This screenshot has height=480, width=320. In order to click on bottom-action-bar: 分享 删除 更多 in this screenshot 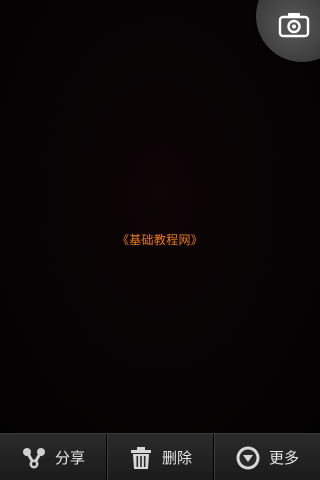, I will do `click(160, 456)`.